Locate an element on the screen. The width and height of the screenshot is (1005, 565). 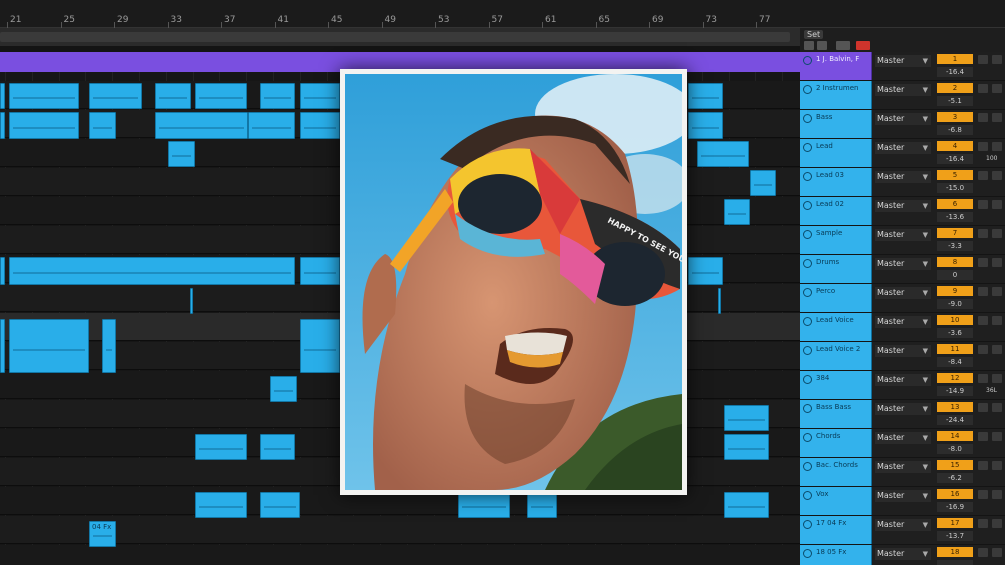
volume-value: -9.0 is located at coordinates (955, 304).